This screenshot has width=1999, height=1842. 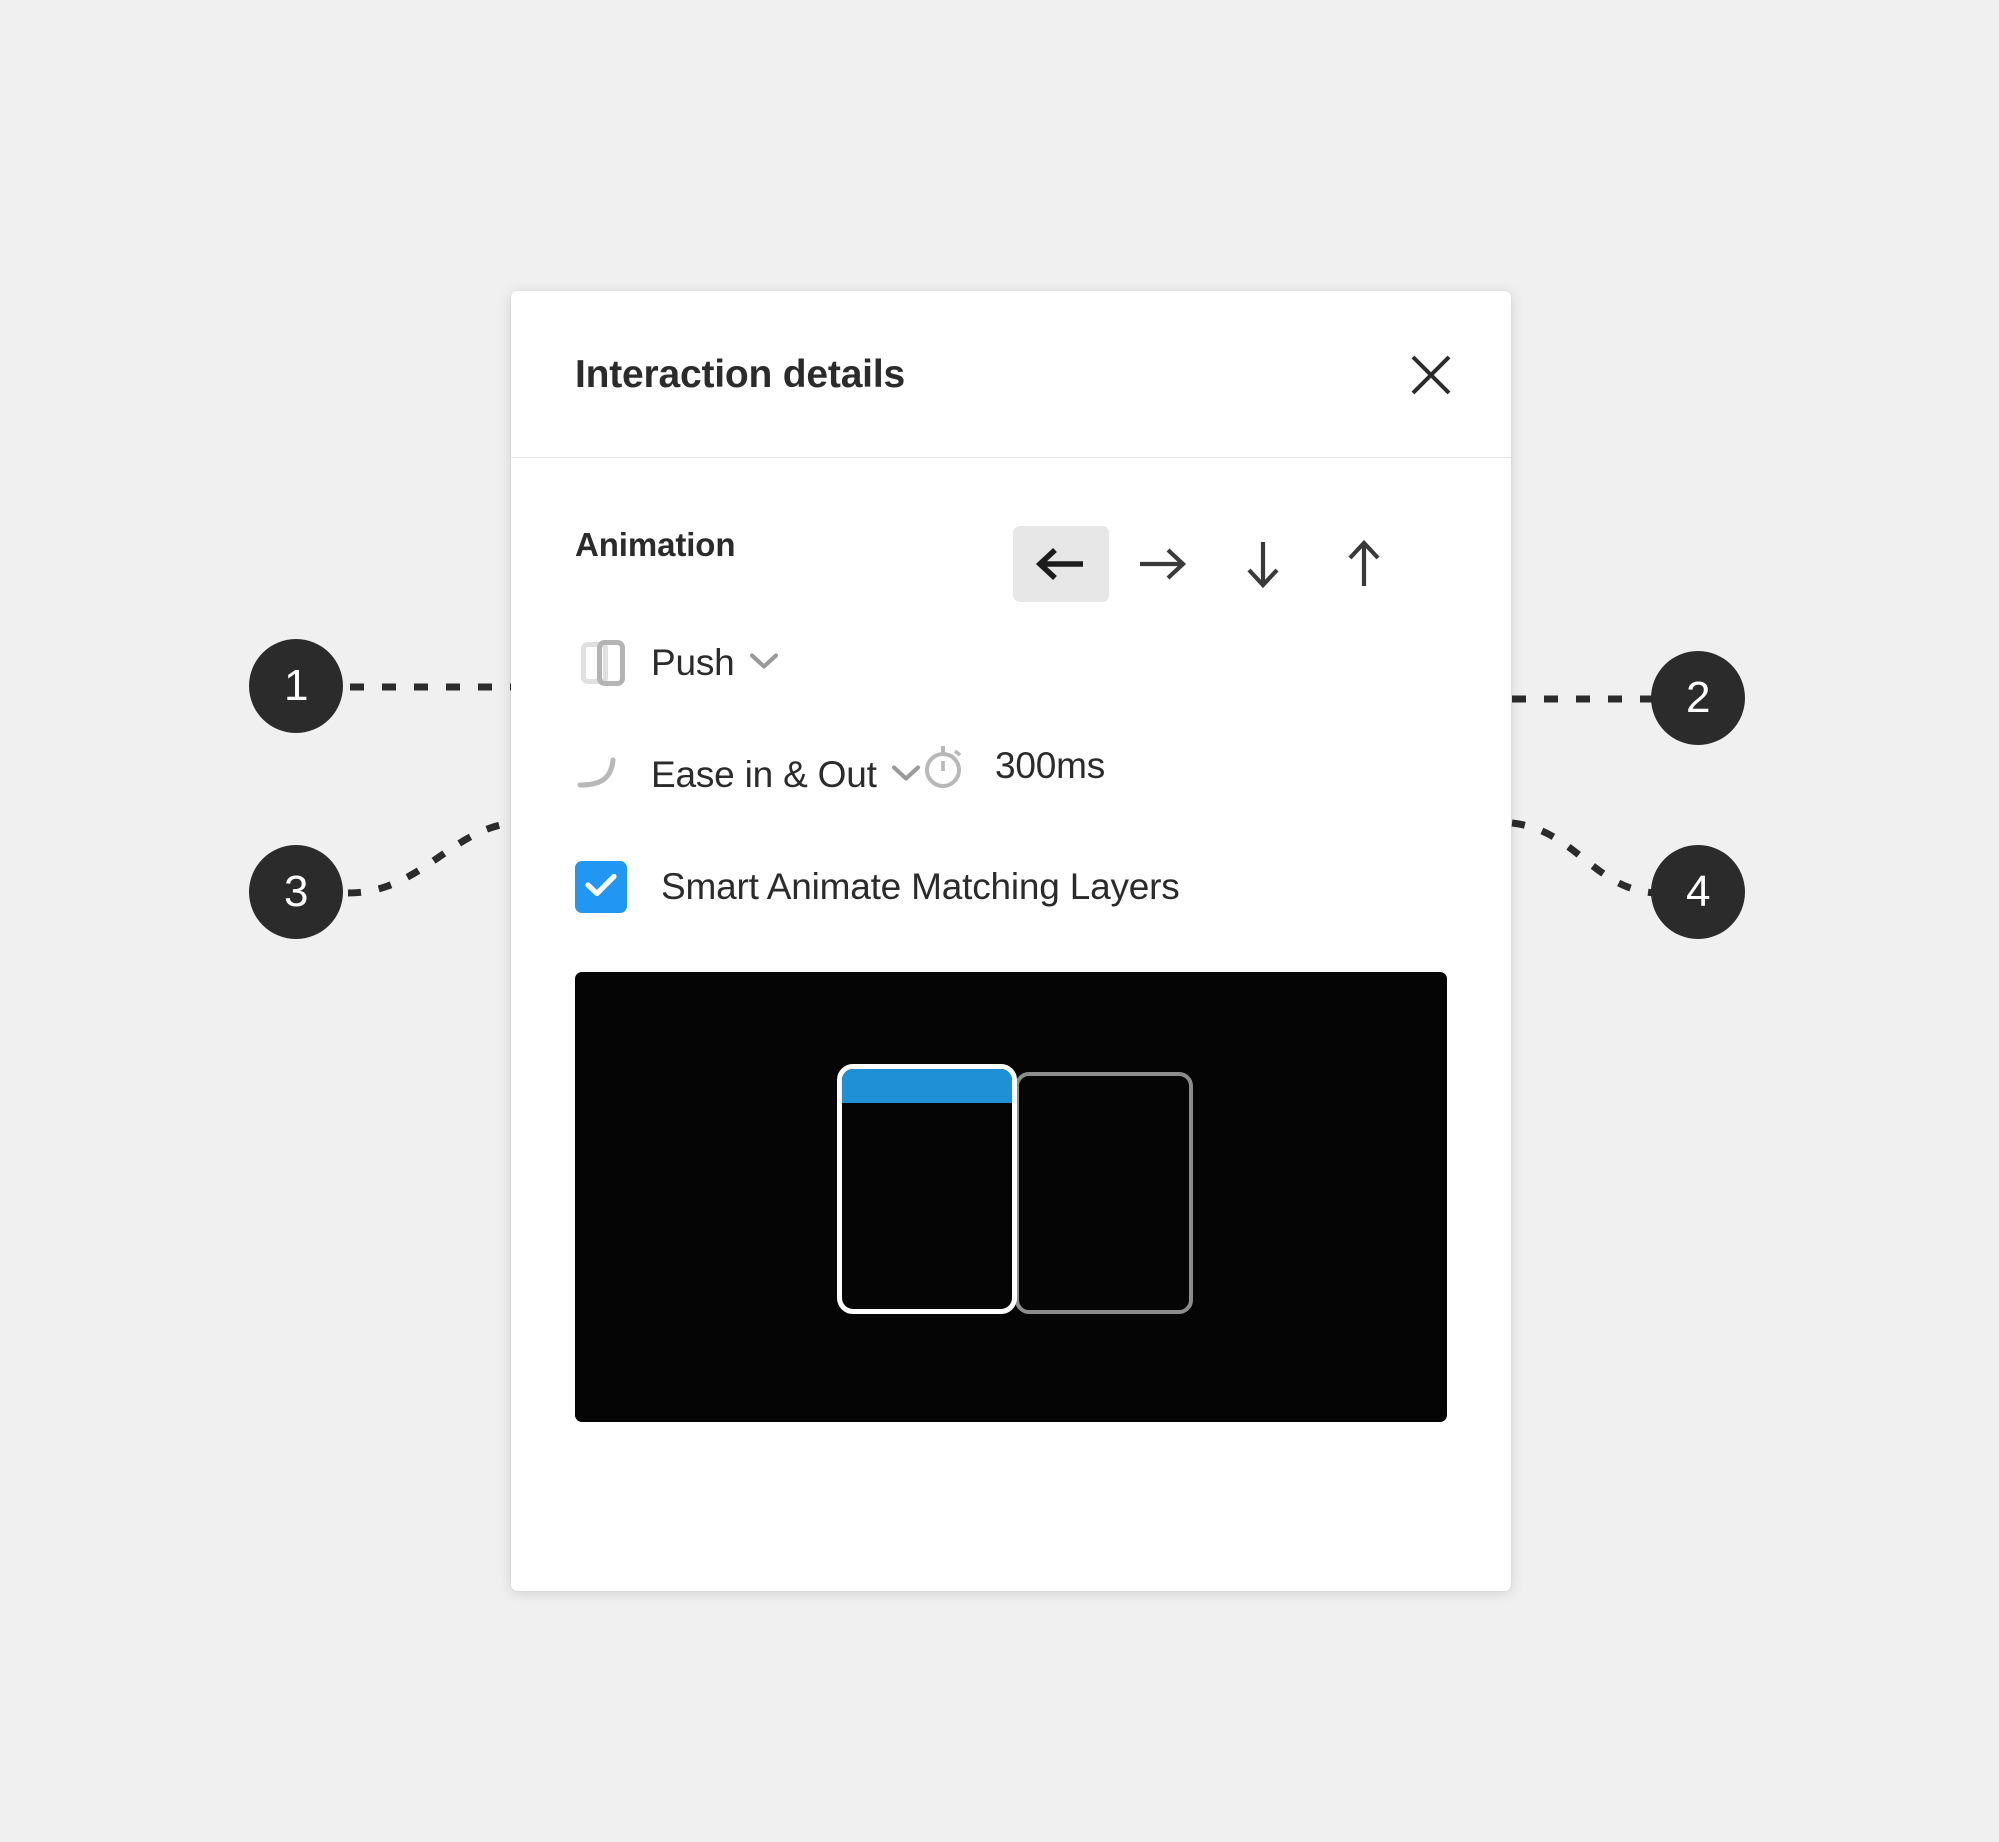 I want to click on close-icon, so click(x=1431, y=375).